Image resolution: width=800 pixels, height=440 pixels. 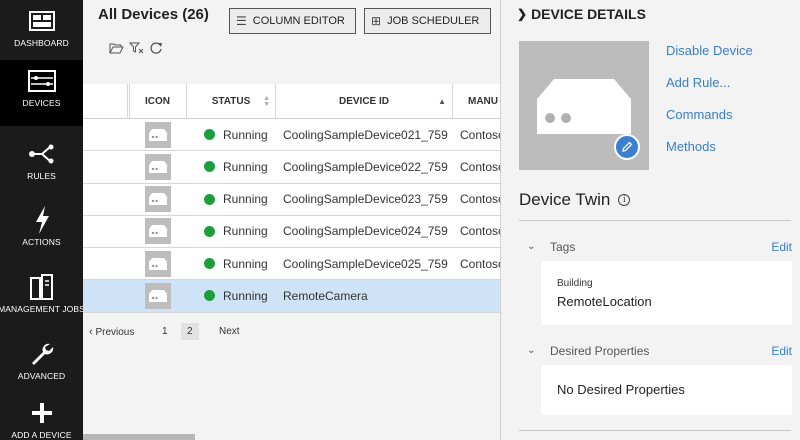 What do you see at coordinates (115, 332) in the screenshot?
I see `previous-label: Previous` at bounding box center [115, 332].